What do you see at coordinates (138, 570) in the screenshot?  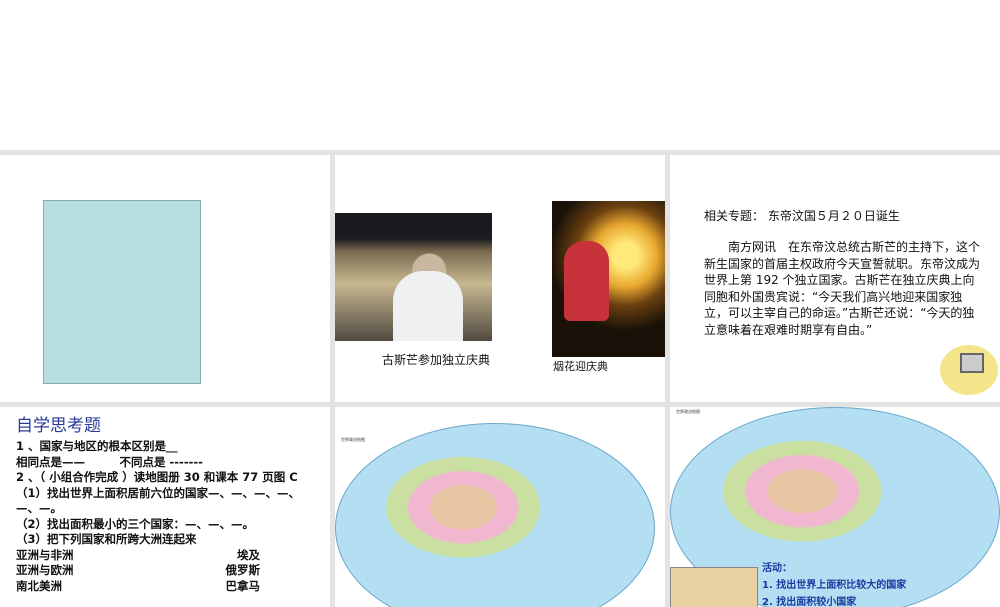 I see `match-row: 亚洲与欧洲 俄罗斯` at bounding box center [138, 570].